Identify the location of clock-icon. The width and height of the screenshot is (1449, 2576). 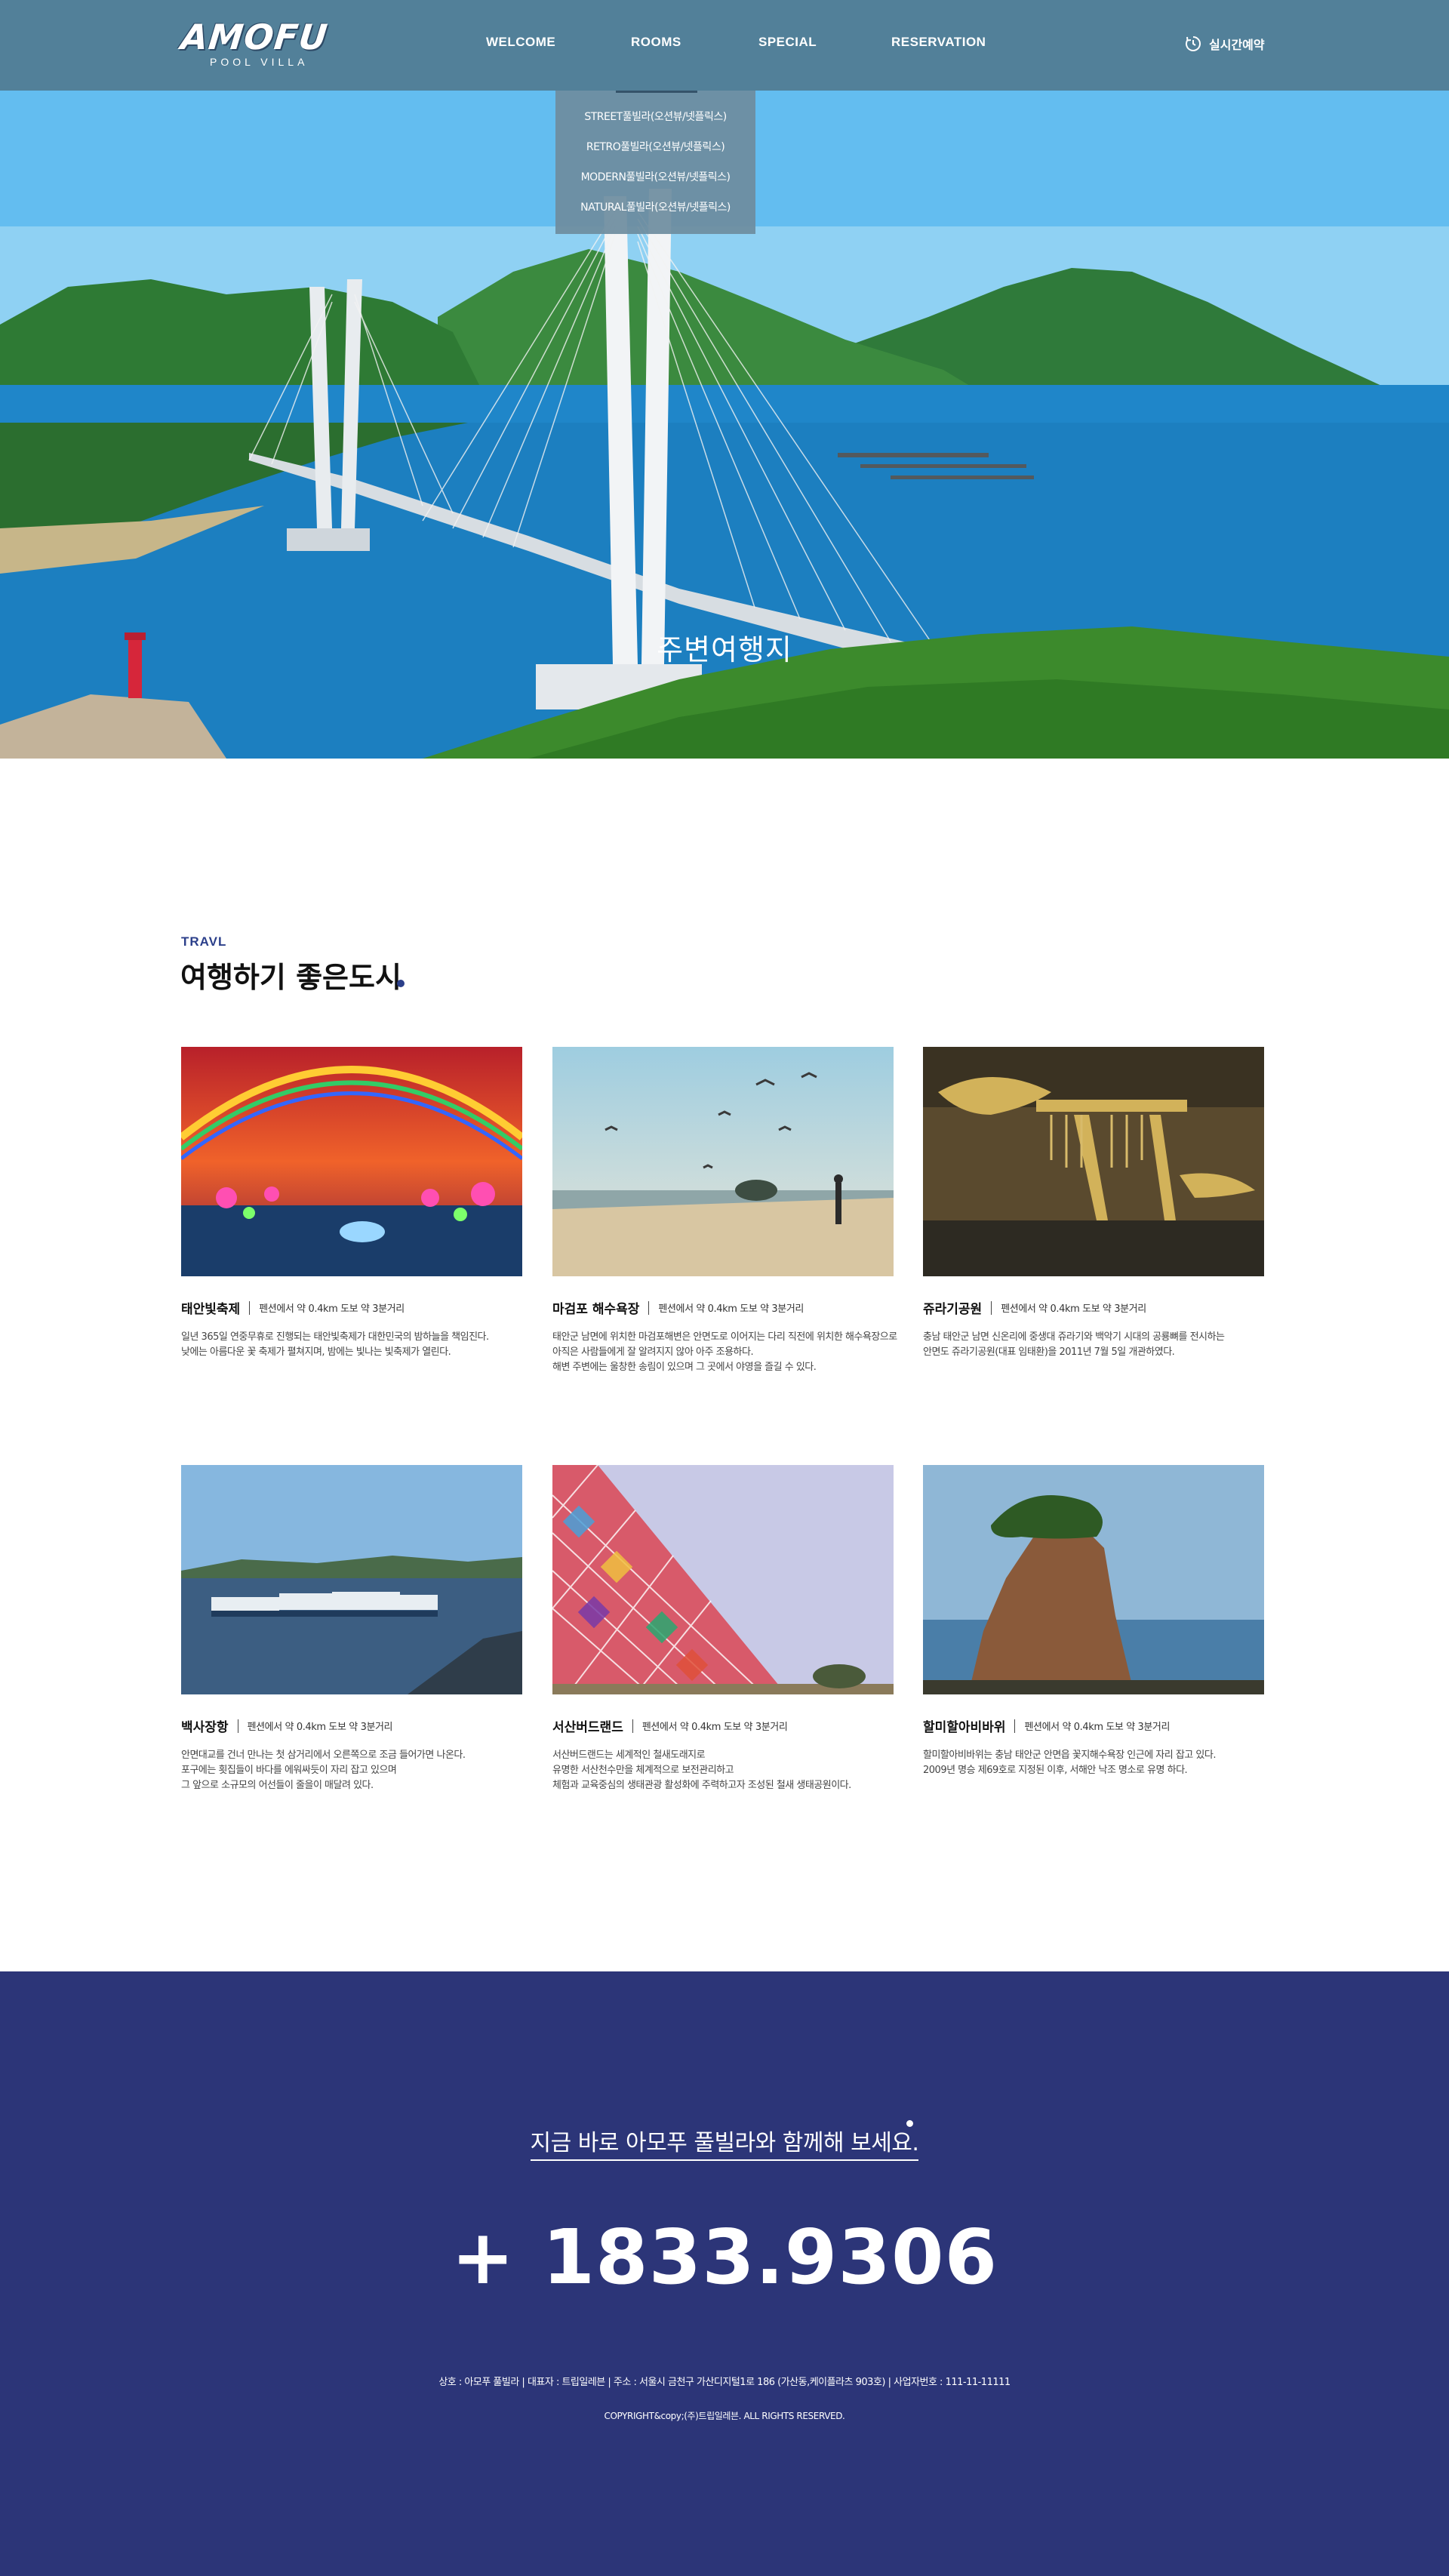
(1193, 43).